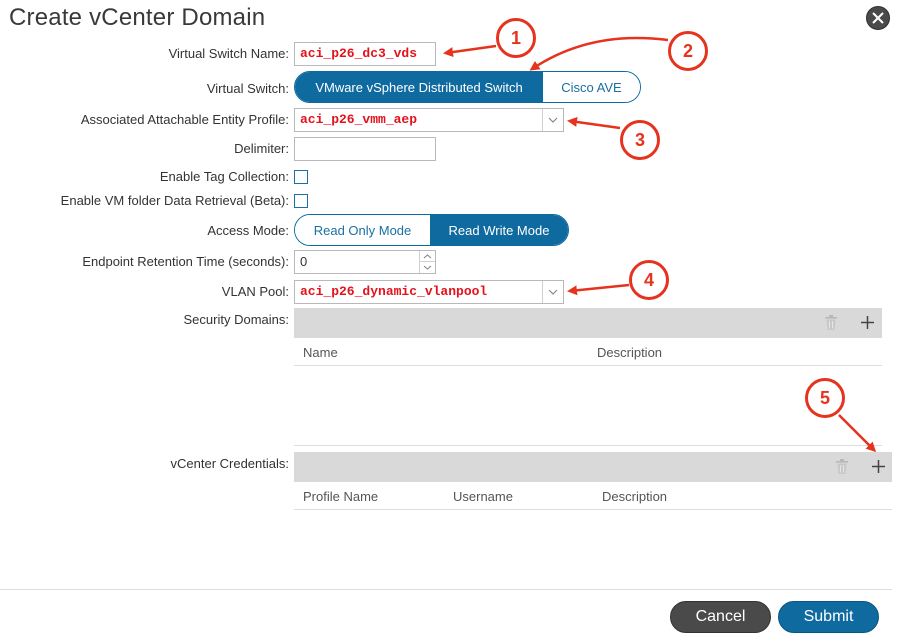 Image resolution: width=900 pixels, height=644 pixels. Describe the element at coordinates (640, 140) in the screenshot. I see `callout-badge-3: 3` at that location.